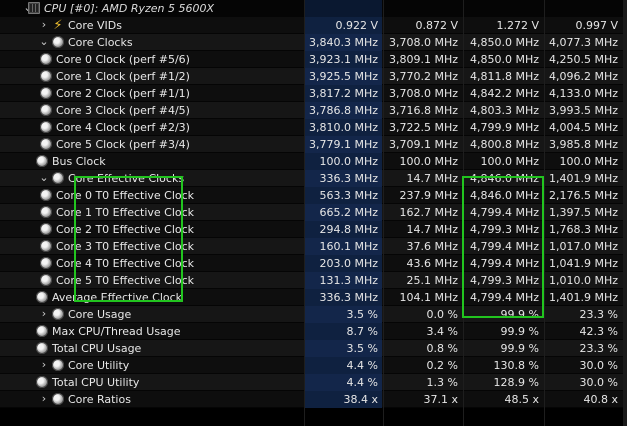 This screenshot has width=627, height=426. I want to click on current-value: 4.4 %, so click(343, 365).